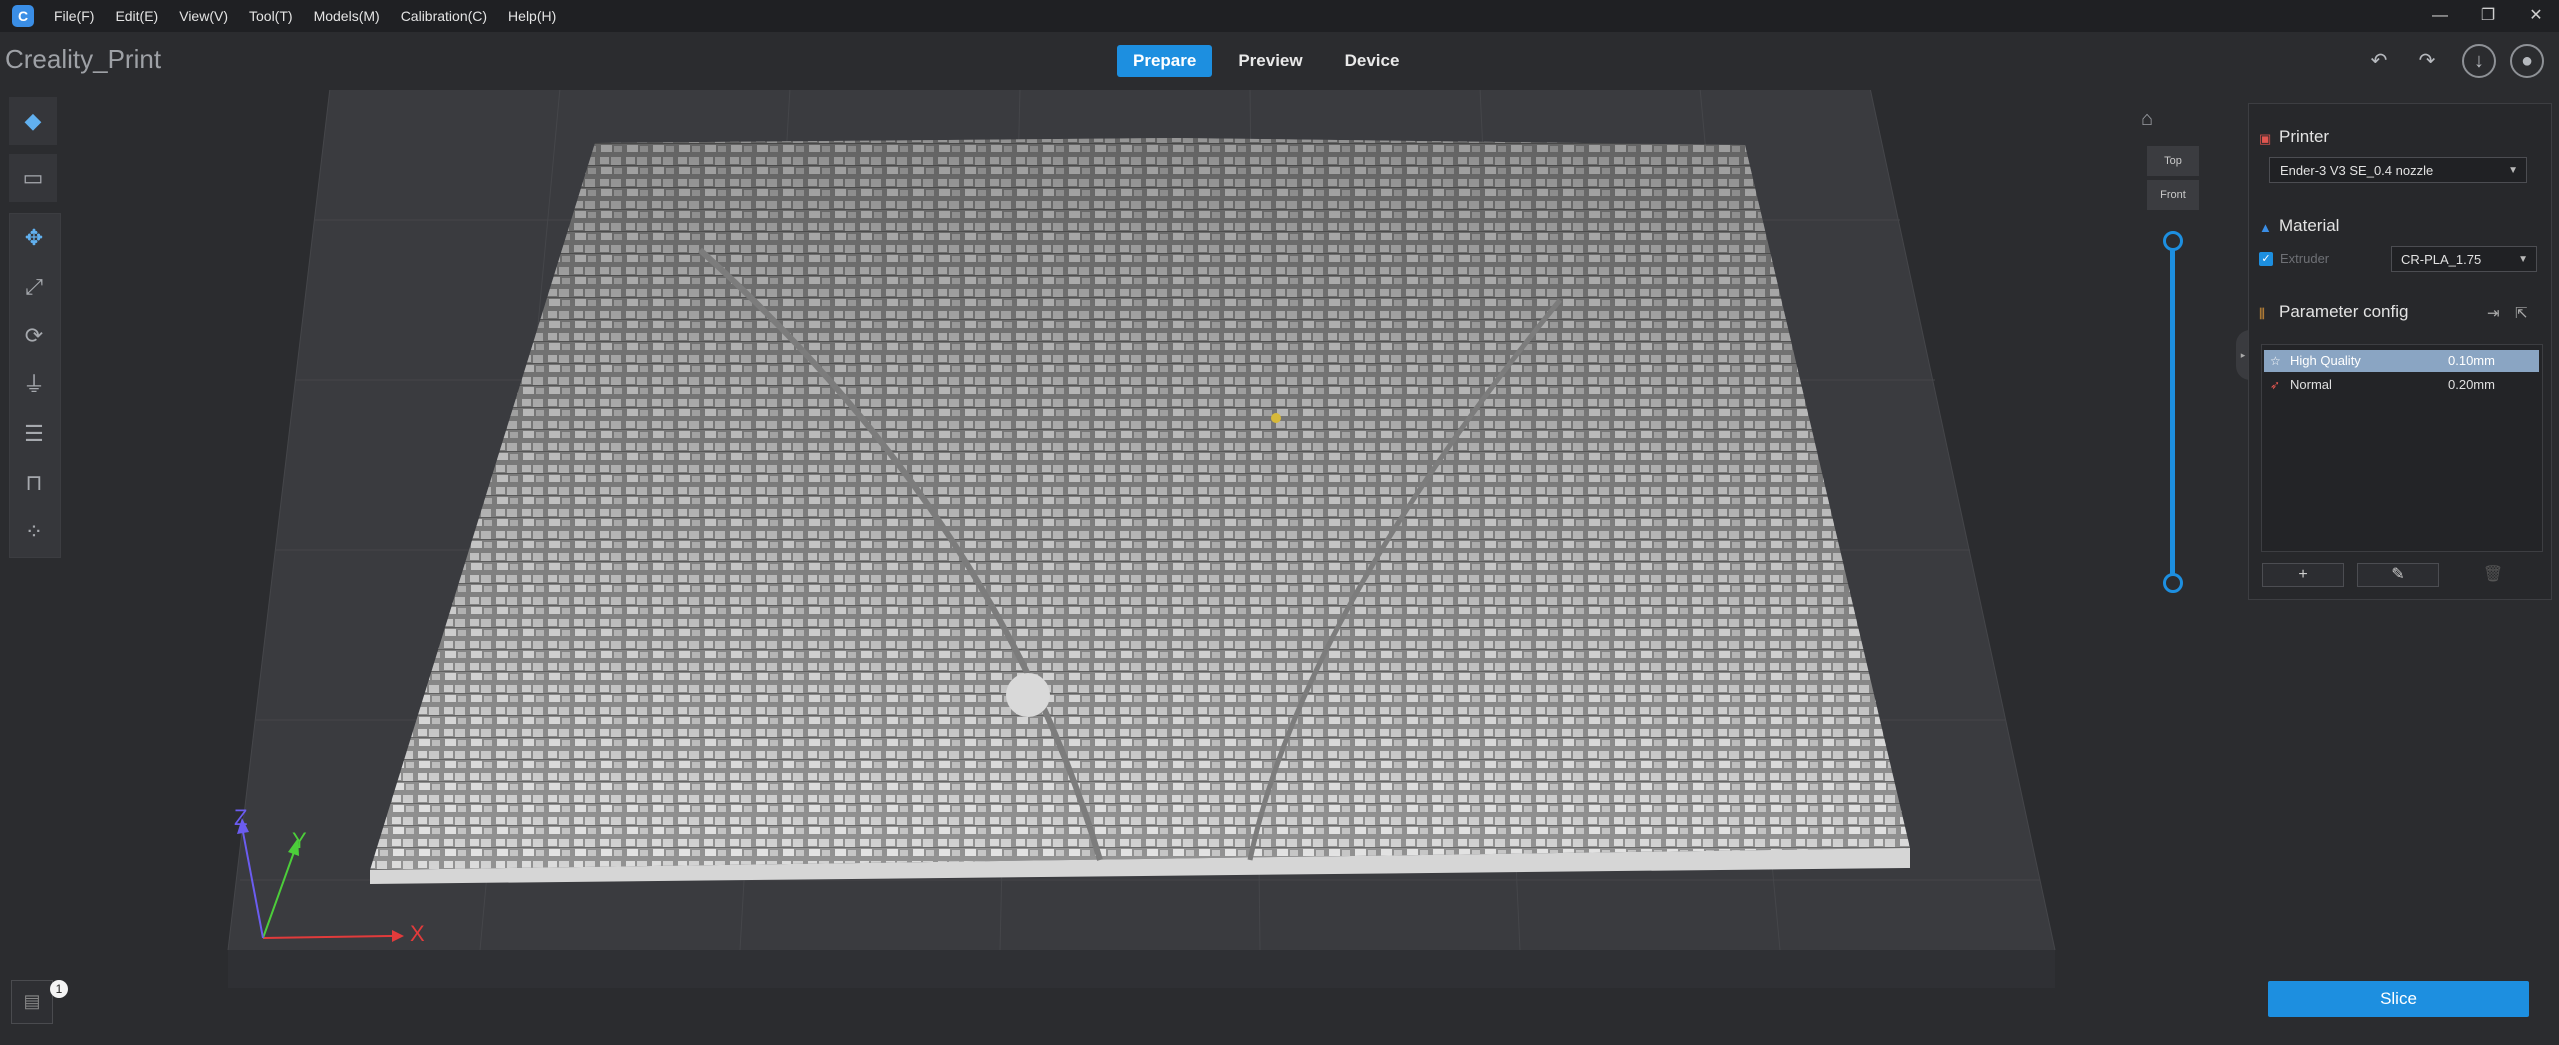 This screenshot has width=2559, height=1045. I want to click on build-plate-edge, so click(1141, 969).